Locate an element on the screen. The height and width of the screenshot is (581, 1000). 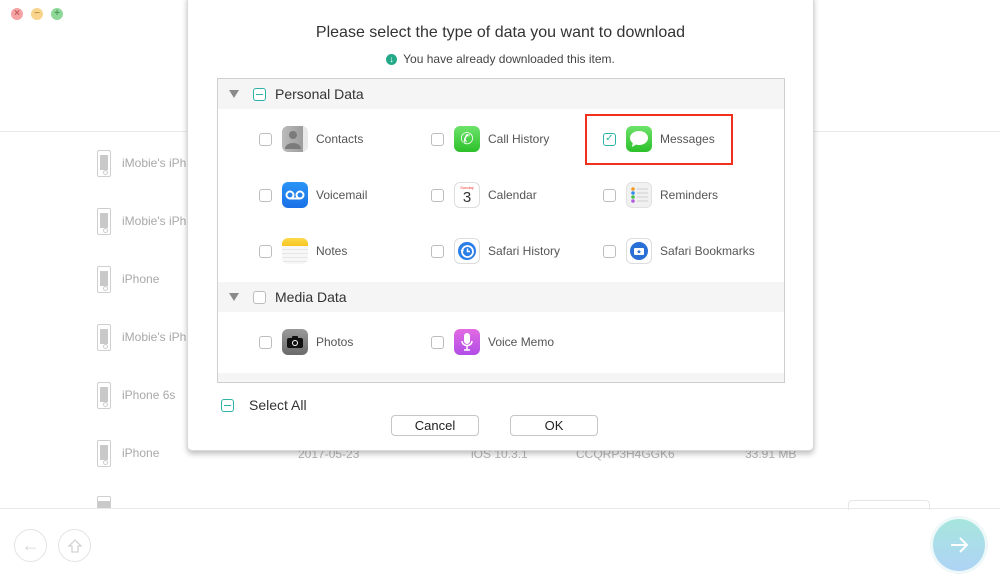
category-label: Media Data is located at coordinates (311, 297).